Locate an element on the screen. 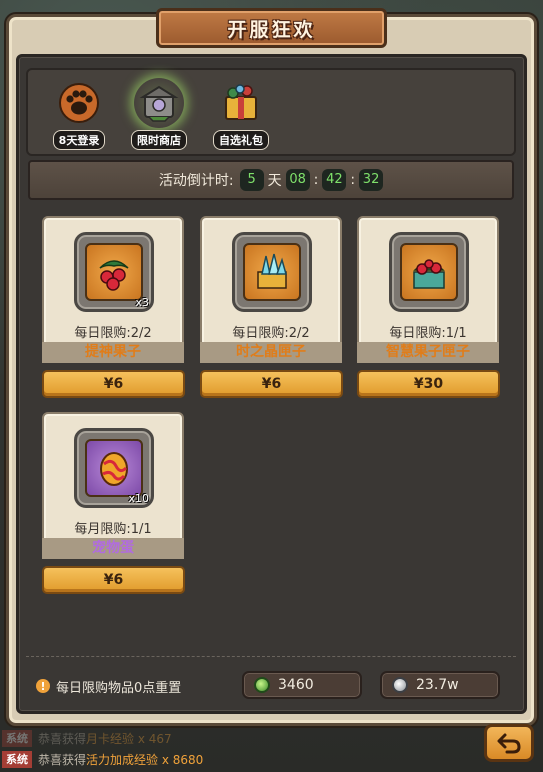 The image size is (543, 772). window-title: 开服狂欢 is located at coordinates (271, 29).